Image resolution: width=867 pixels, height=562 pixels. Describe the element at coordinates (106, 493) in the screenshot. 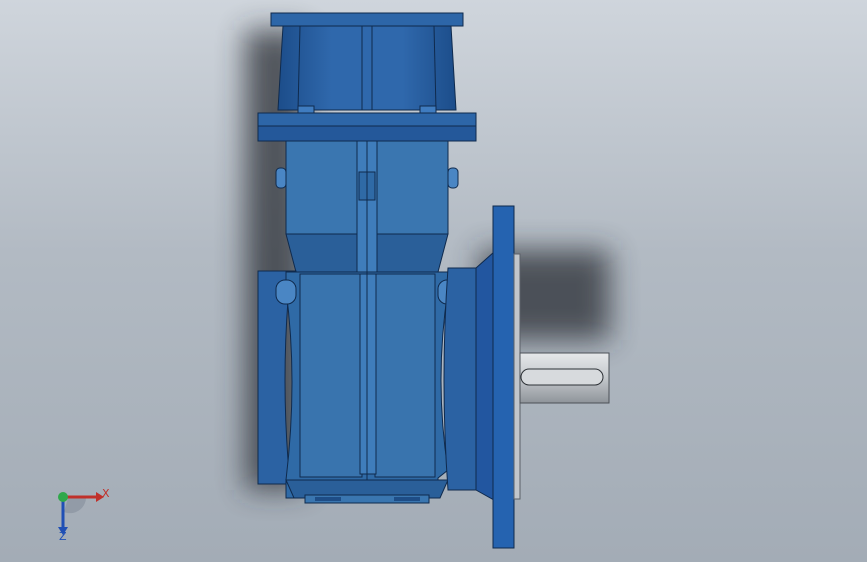

I see `x-axis-label: X` at that location.